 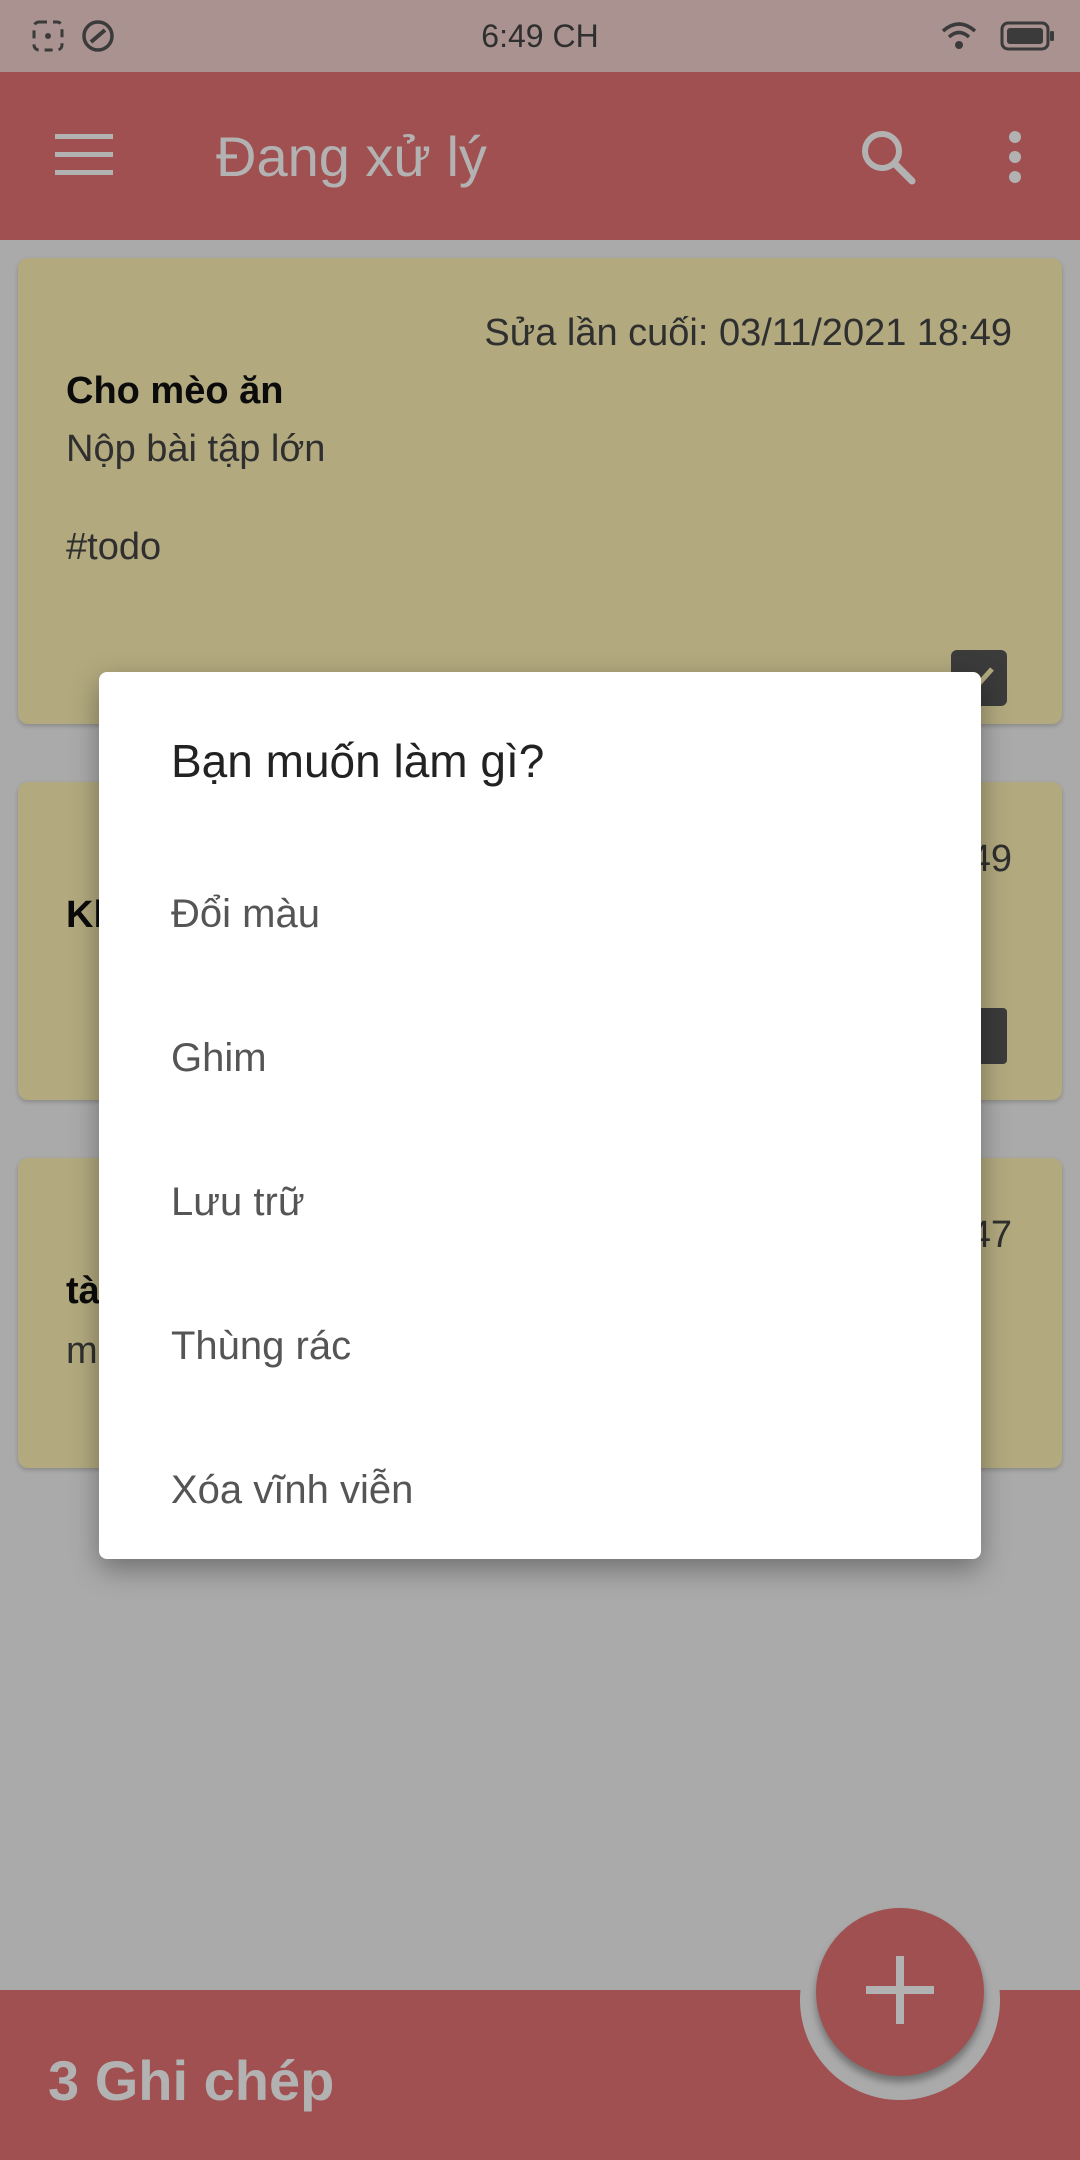 I want to click on dialog-item-change-color: Đổi màu, so click(x=540, y=914).